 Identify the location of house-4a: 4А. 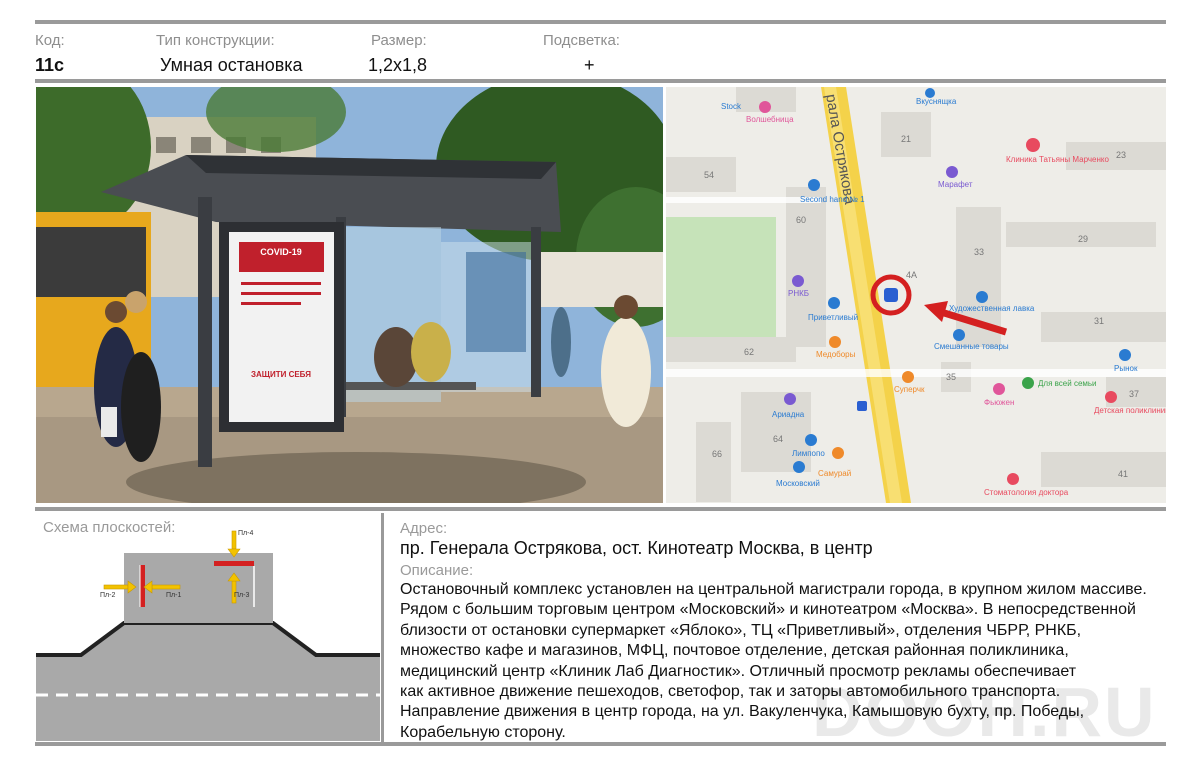
(911, 275).